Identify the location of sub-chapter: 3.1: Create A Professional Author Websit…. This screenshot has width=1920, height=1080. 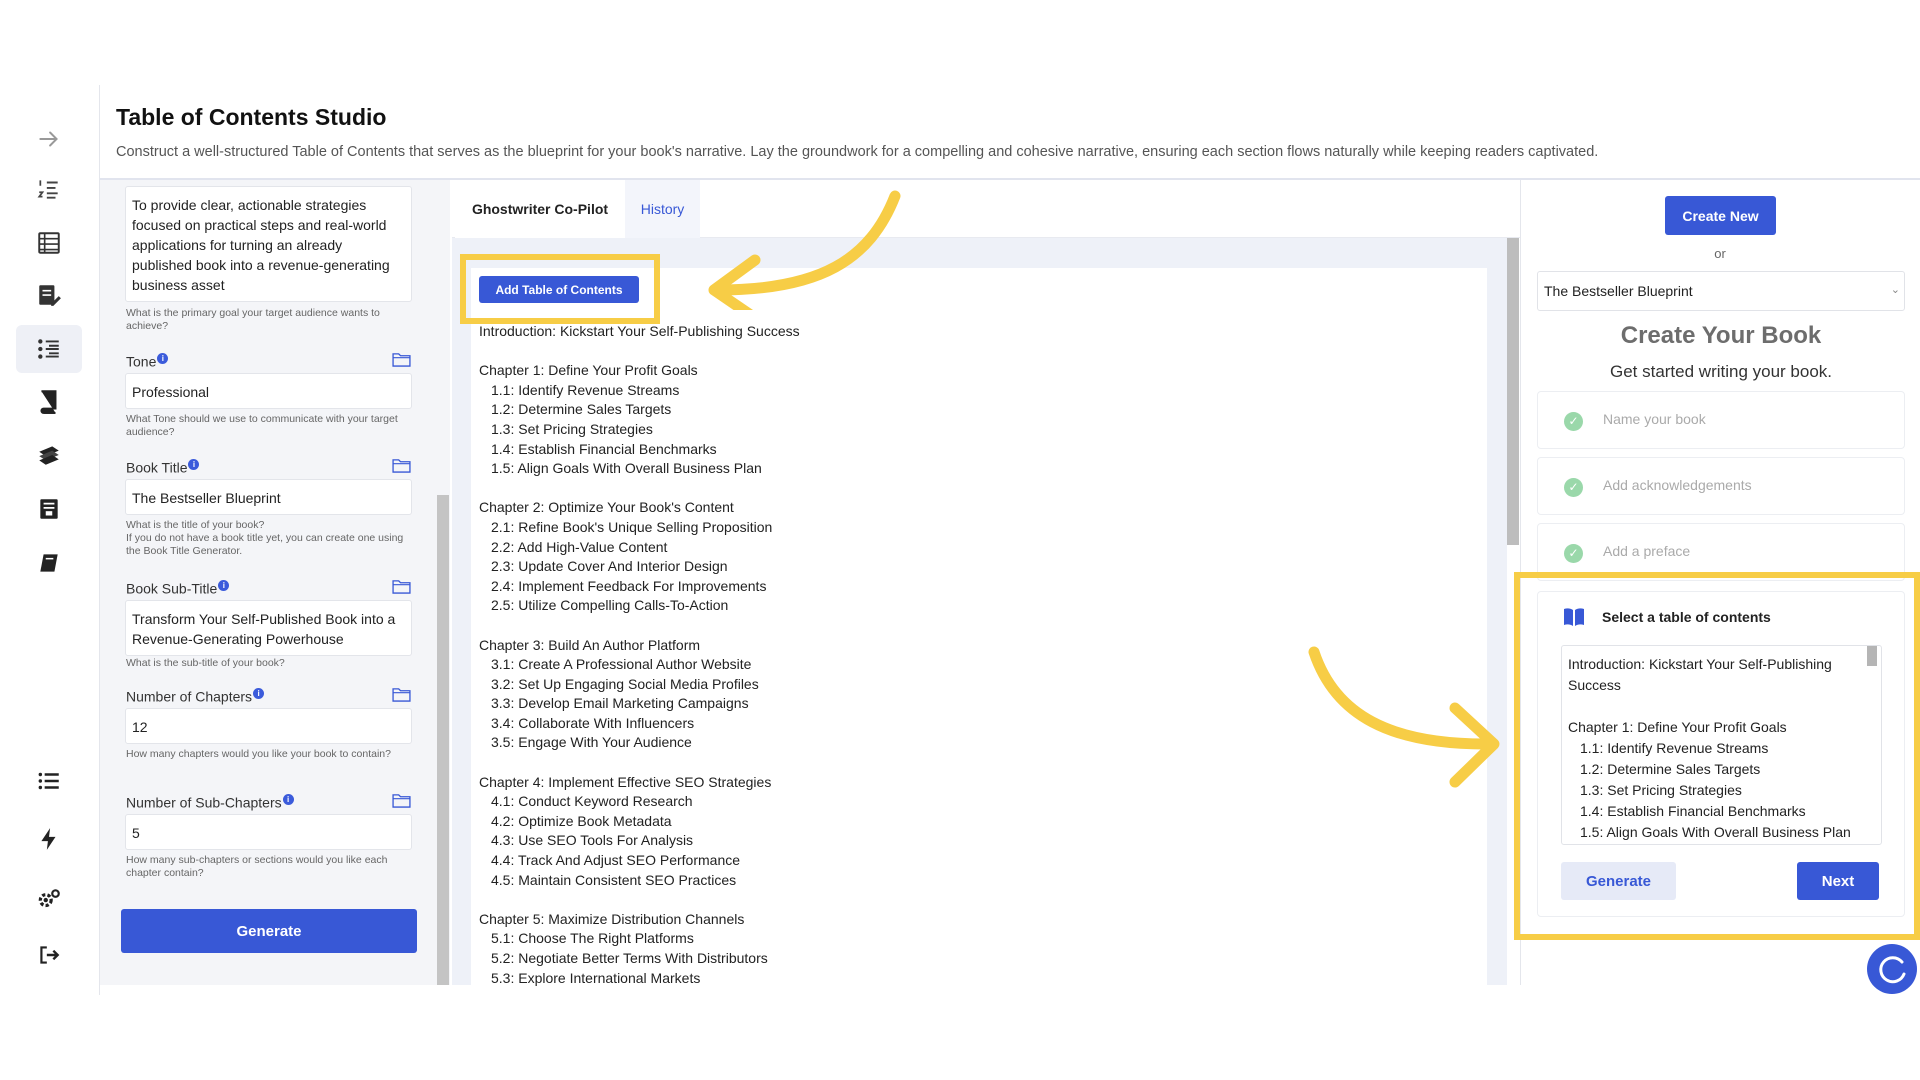
(621, 664).